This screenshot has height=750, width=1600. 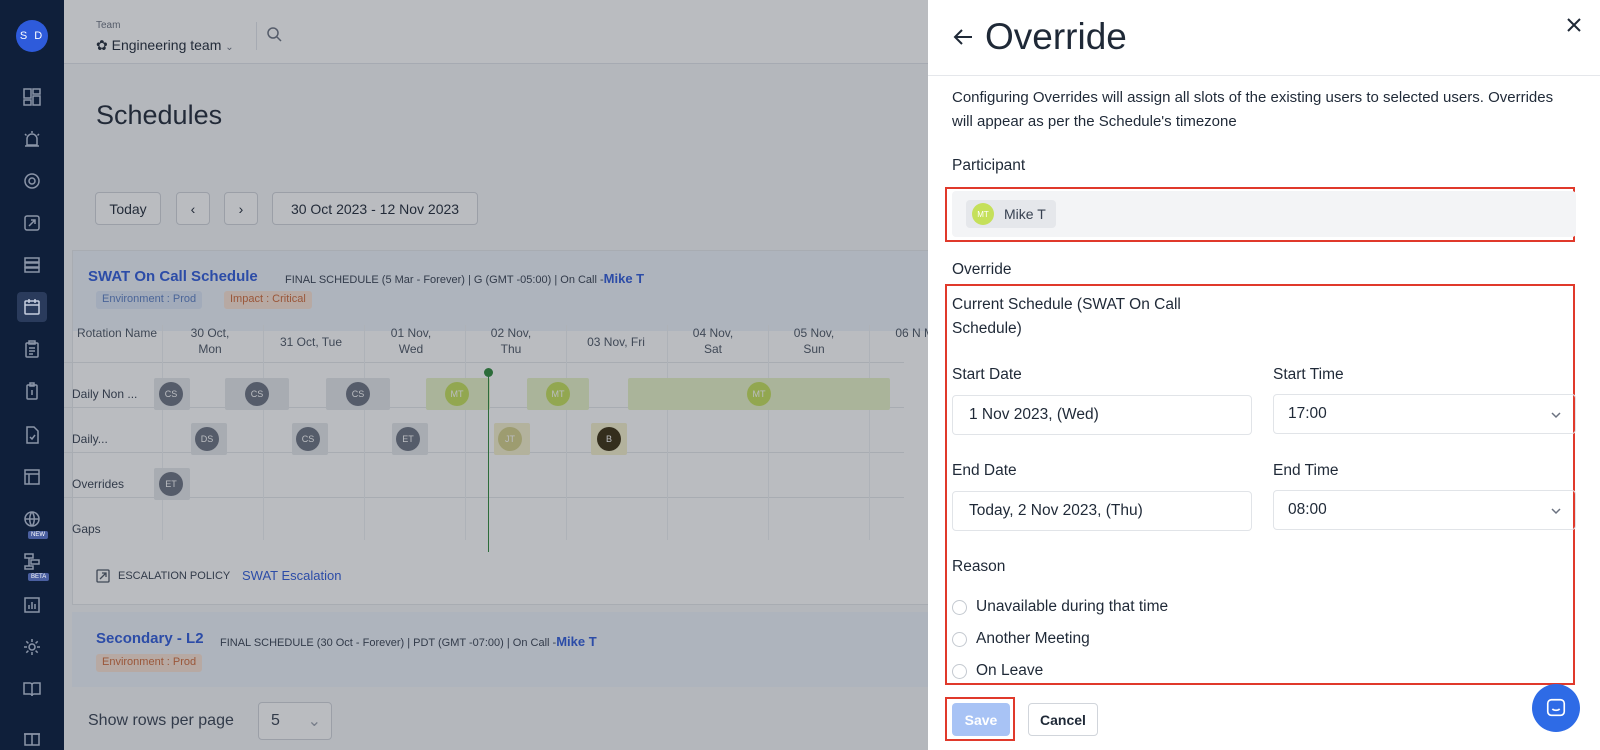 I want to click on radio-label: Unavailable during that time, so click(x=1072, y=606).